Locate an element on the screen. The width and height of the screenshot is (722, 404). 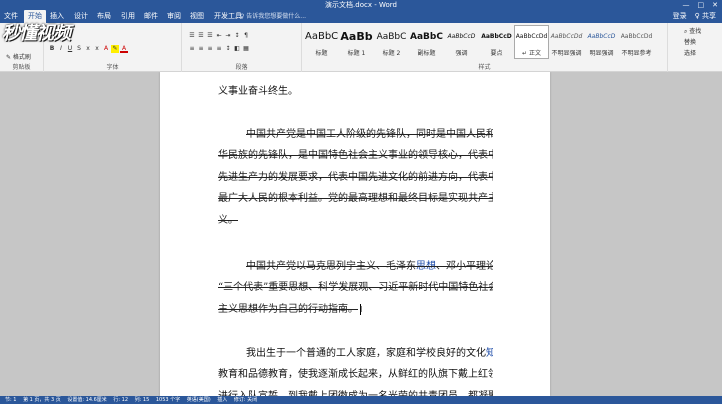
text-run: 、邓小平理论、 is located at coordinates (464, 266).